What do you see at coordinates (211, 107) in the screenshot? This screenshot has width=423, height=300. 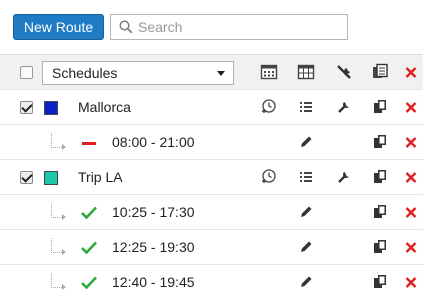 I see `group-row-mallorca: Mallorca` at bounding box center [211, 107].